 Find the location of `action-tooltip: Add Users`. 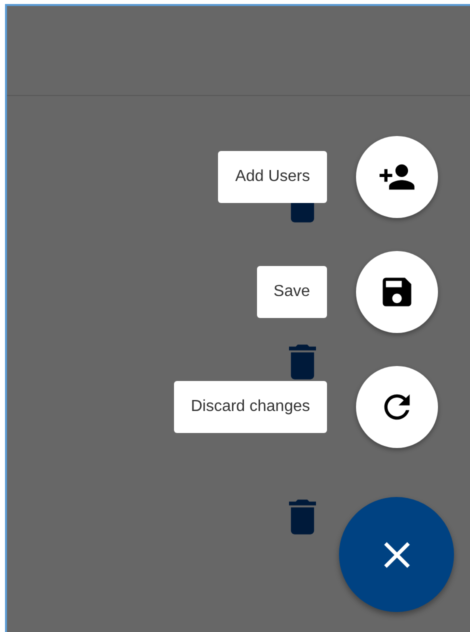

action-tooltip: Add Users is located at coordinates (272, 177).